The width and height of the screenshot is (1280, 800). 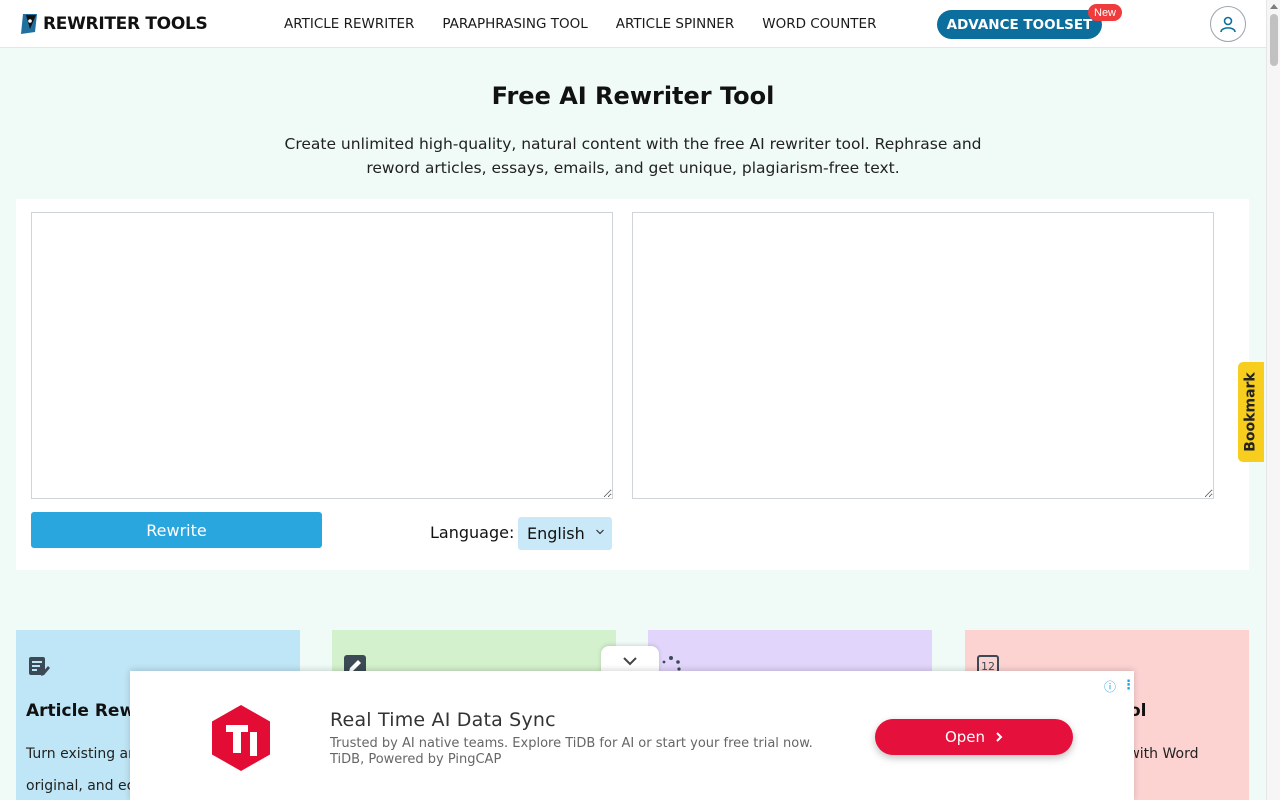 I want to click on info-icon: ⓘ, so click(x=1110, y=686).